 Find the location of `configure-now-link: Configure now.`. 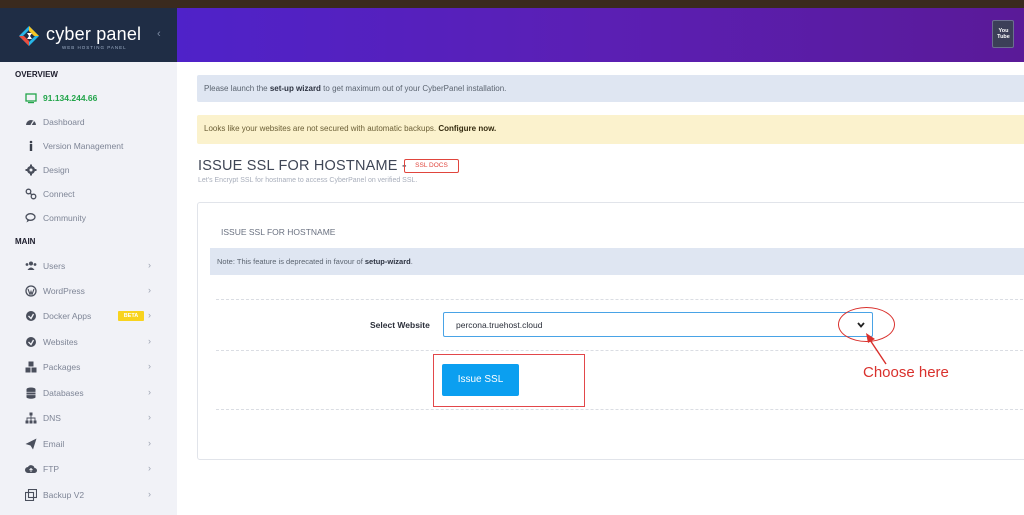

configure-now-link: Configure now. is located at coordinates (467, 128).